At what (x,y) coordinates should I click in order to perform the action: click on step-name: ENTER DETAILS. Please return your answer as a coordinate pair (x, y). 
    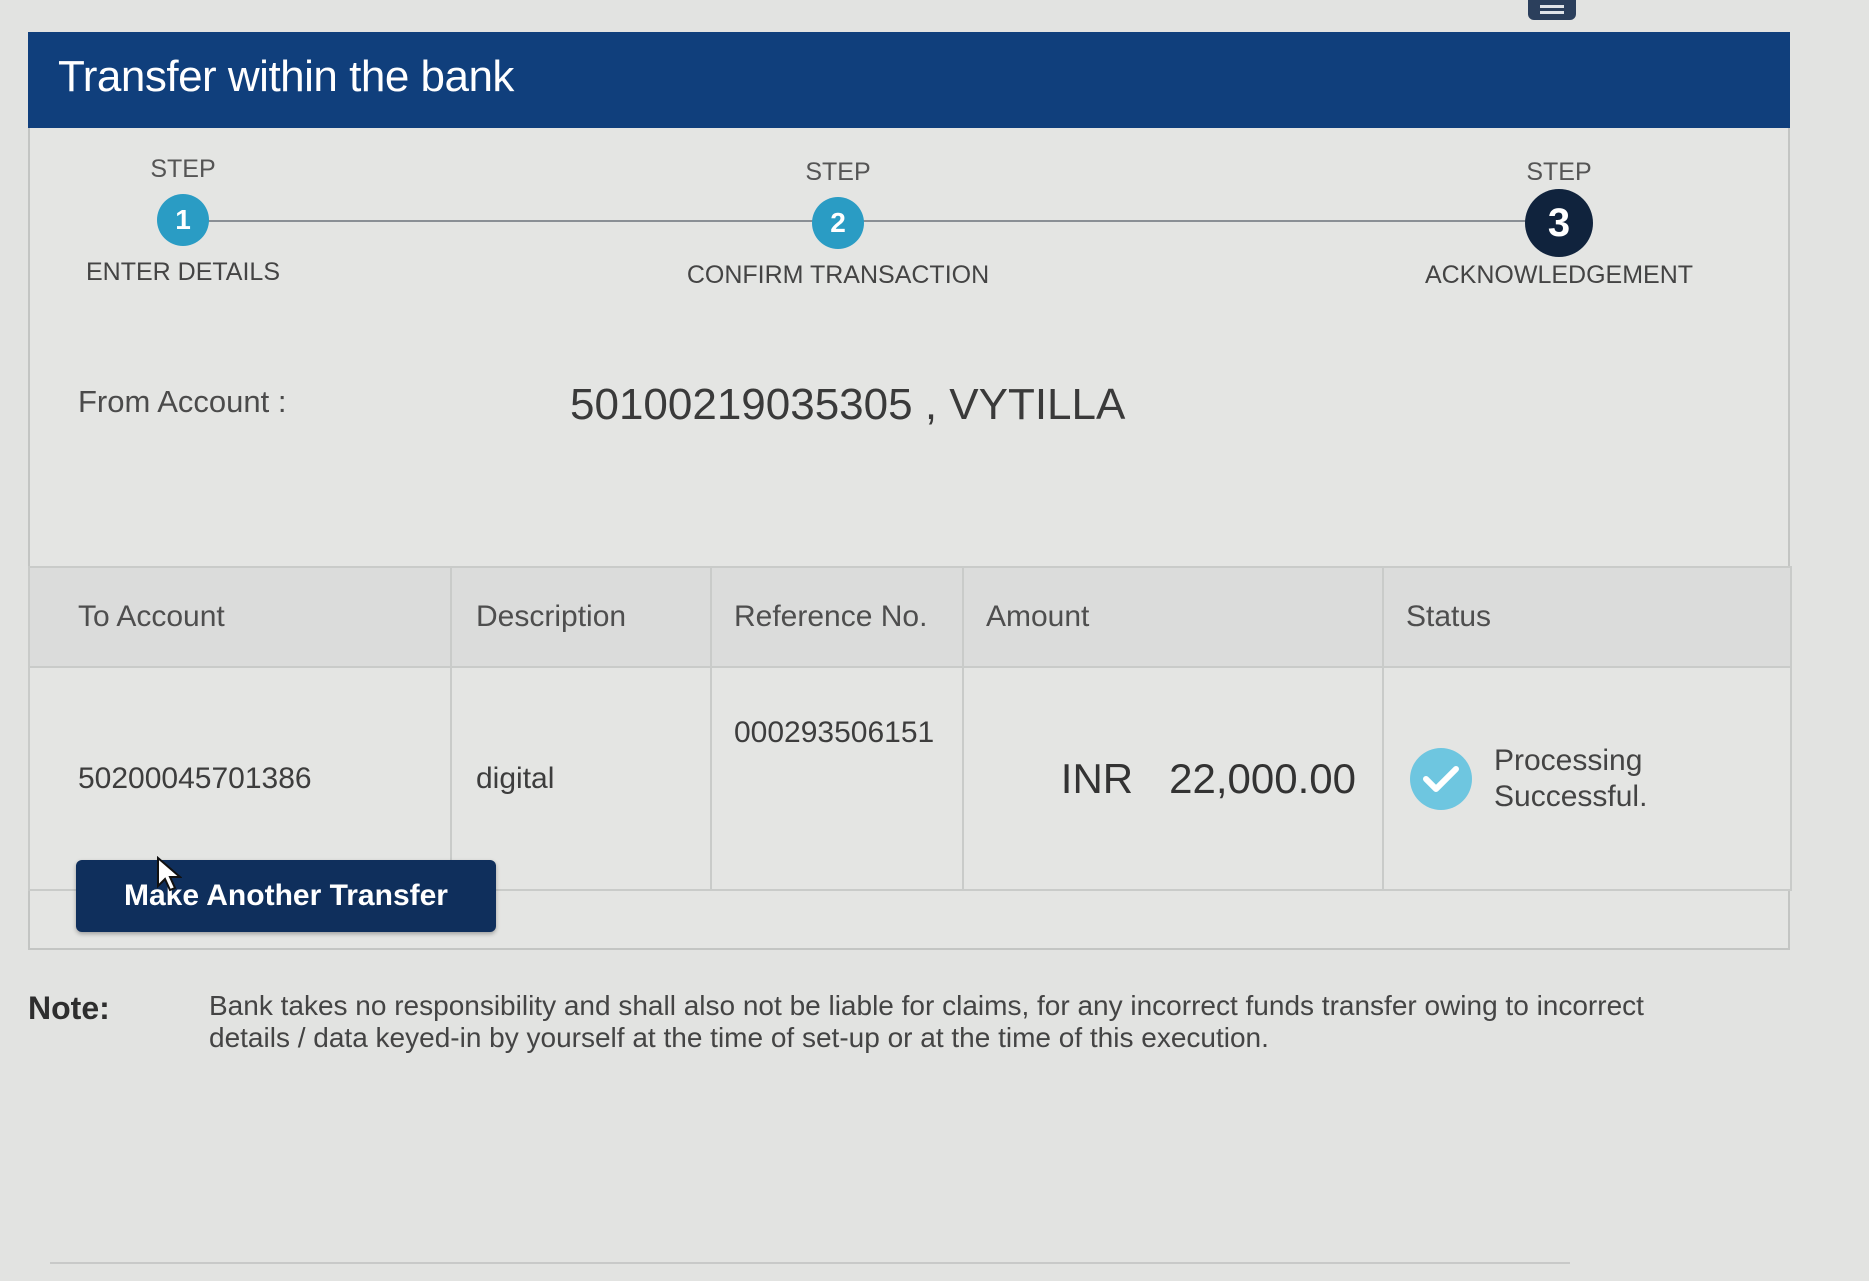
    Looking at the image, I should click on (183, 272).